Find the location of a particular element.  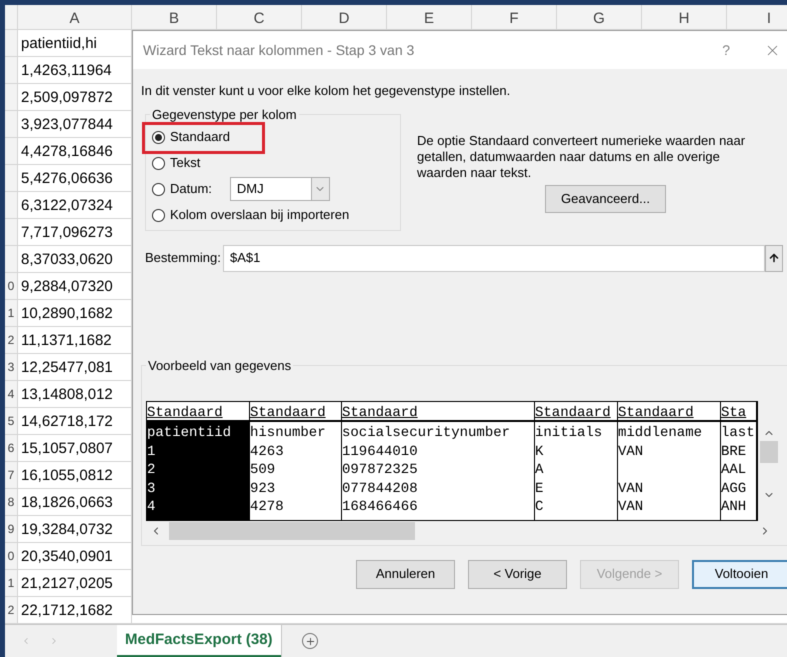

column-header: C is located at coordinates (259, 17).